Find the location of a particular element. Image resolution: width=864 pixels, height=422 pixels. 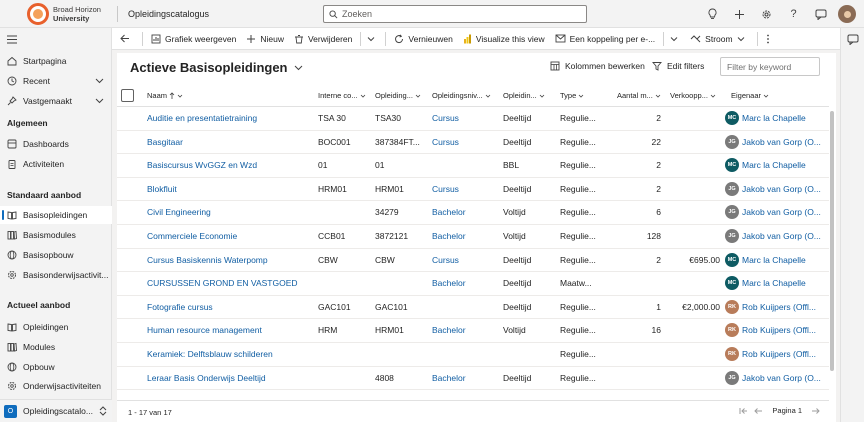

sidebar-item-basisopbouw: Basisopbouw is located at coordinates (56, 255).